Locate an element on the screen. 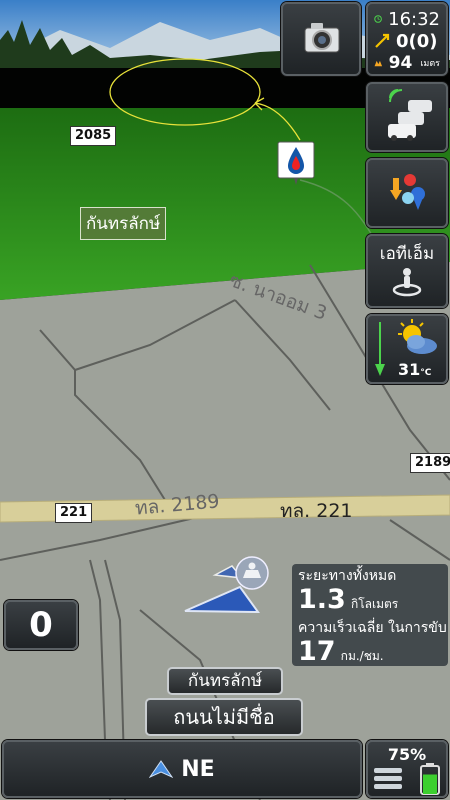 This screenshot has width=450, height=800. weather-button: 31°C is located at coordinates (407, 349).